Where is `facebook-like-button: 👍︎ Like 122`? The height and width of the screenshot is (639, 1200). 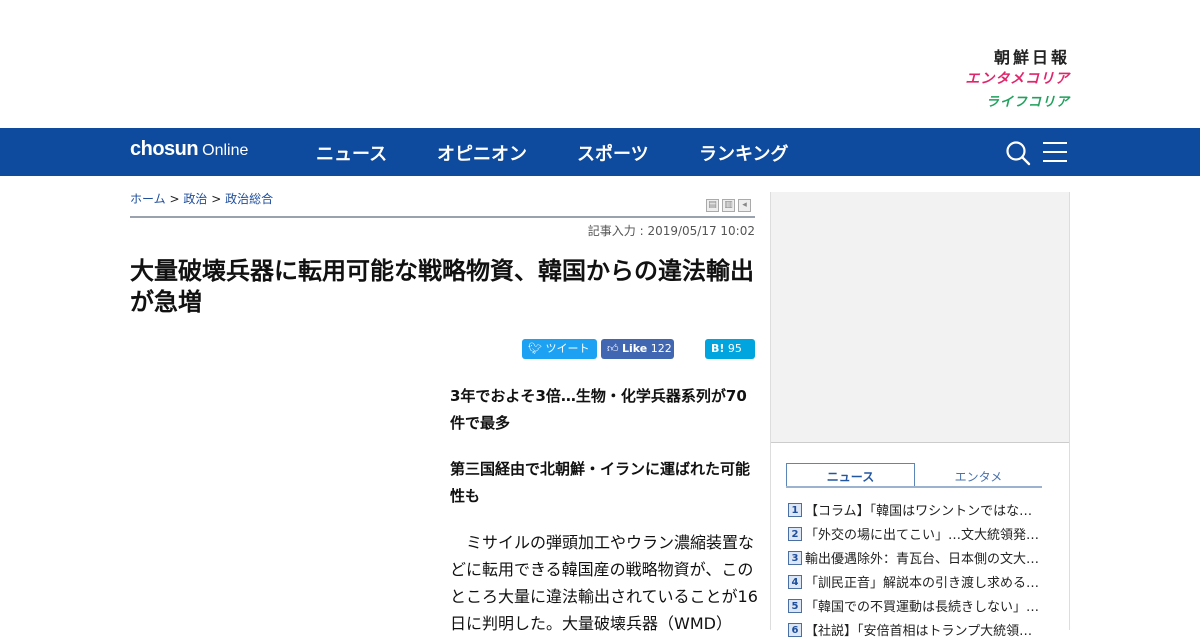 facebook-like-button: 👍︎ Like 122 is located at coordinates (637, 349).